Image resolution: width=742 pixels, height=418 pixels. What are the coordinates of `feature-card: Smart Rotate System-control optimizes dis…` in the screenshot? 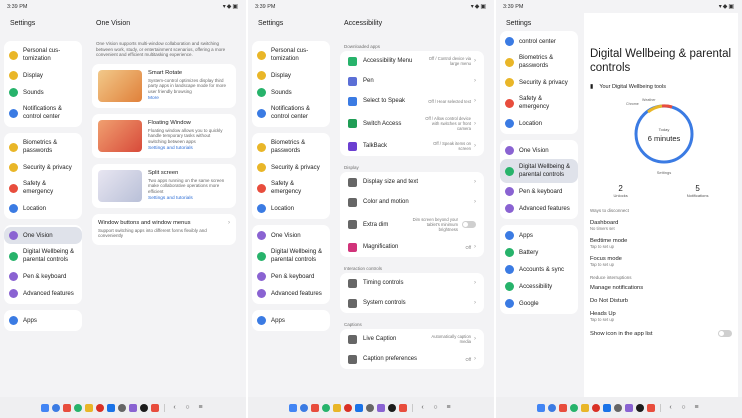 It's located at (164, 85).